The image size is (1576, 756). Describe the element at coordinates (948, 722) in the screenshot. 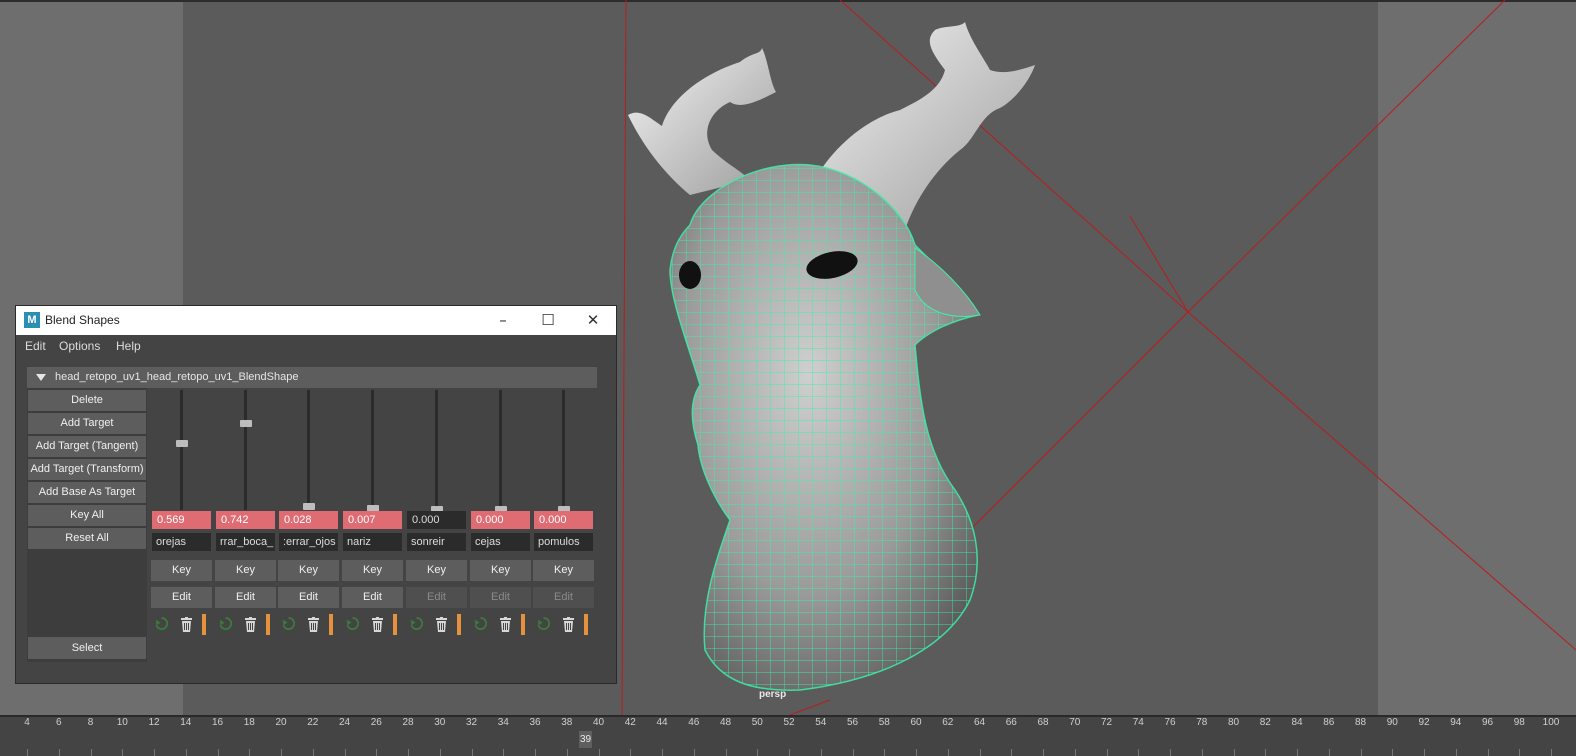

I see `frame-tick-label: 62` at that location.